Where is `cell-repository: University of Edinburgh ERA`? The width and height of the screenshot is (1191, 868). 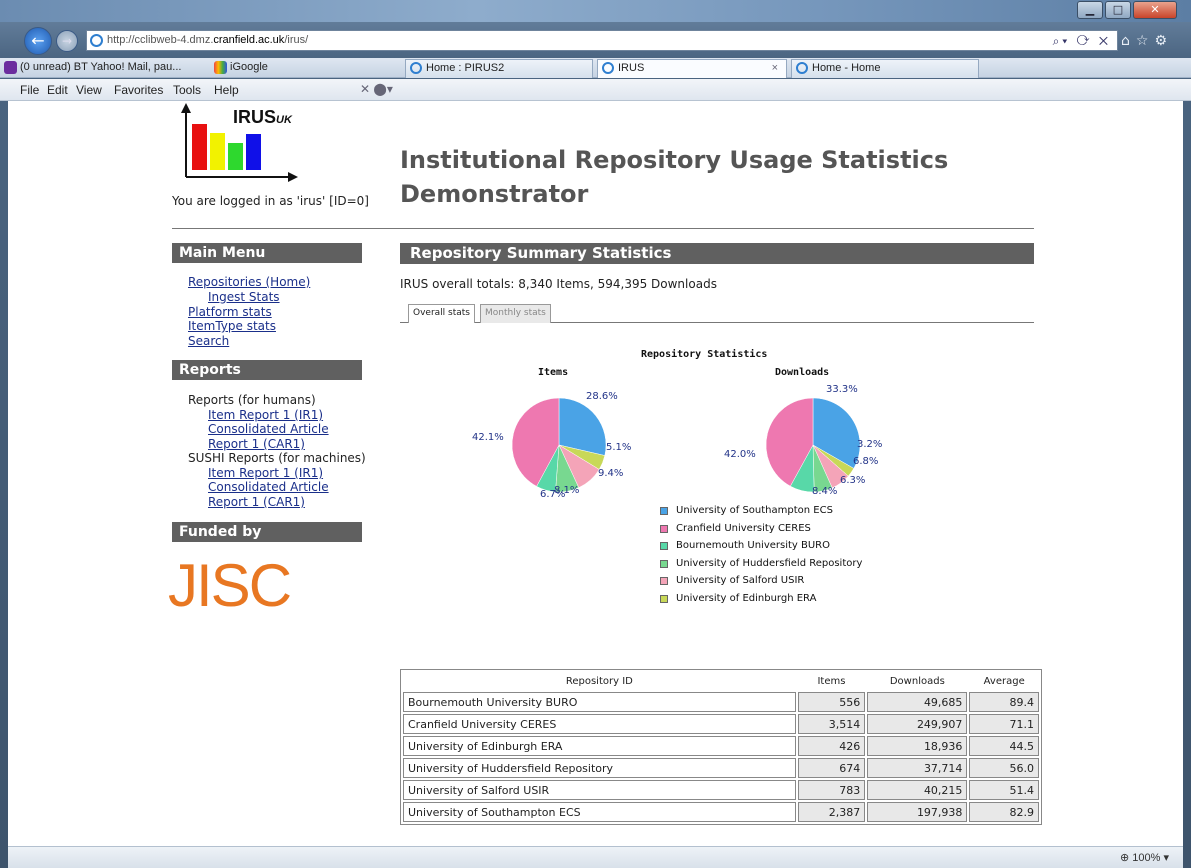
cell-repository: University of Edinburgh ERA is located at coordinates (599, 746).